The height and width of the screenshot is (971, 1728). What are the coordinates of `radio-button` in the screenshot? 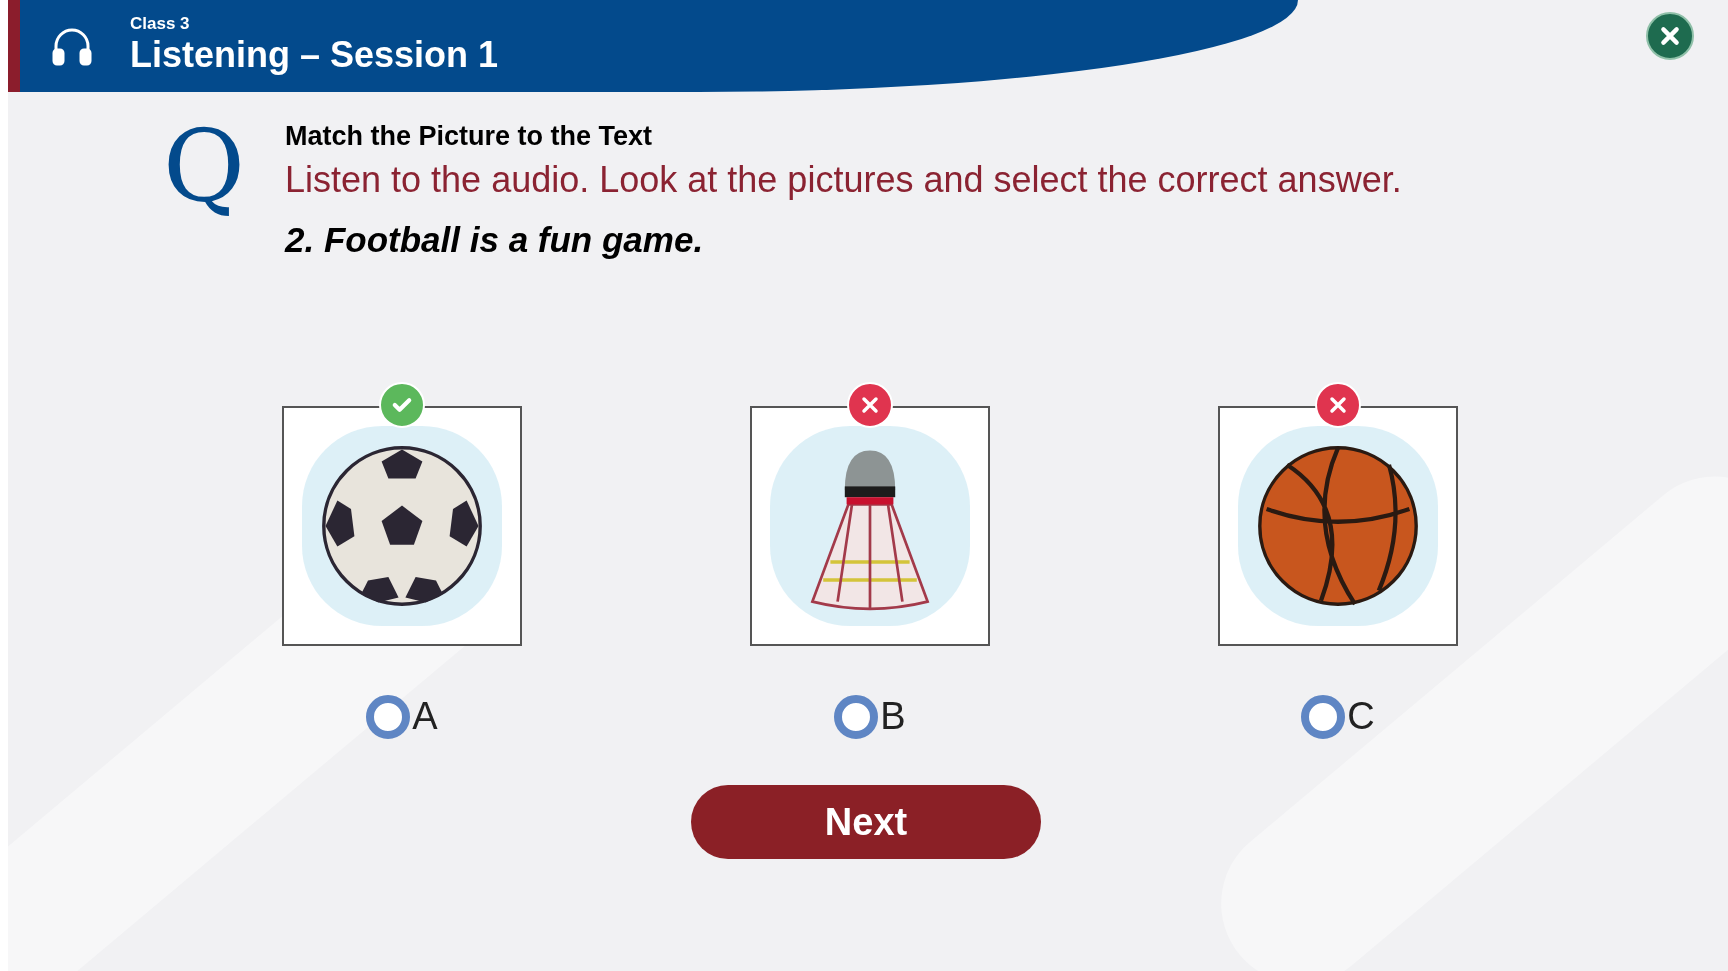 It's located at (388, 716).